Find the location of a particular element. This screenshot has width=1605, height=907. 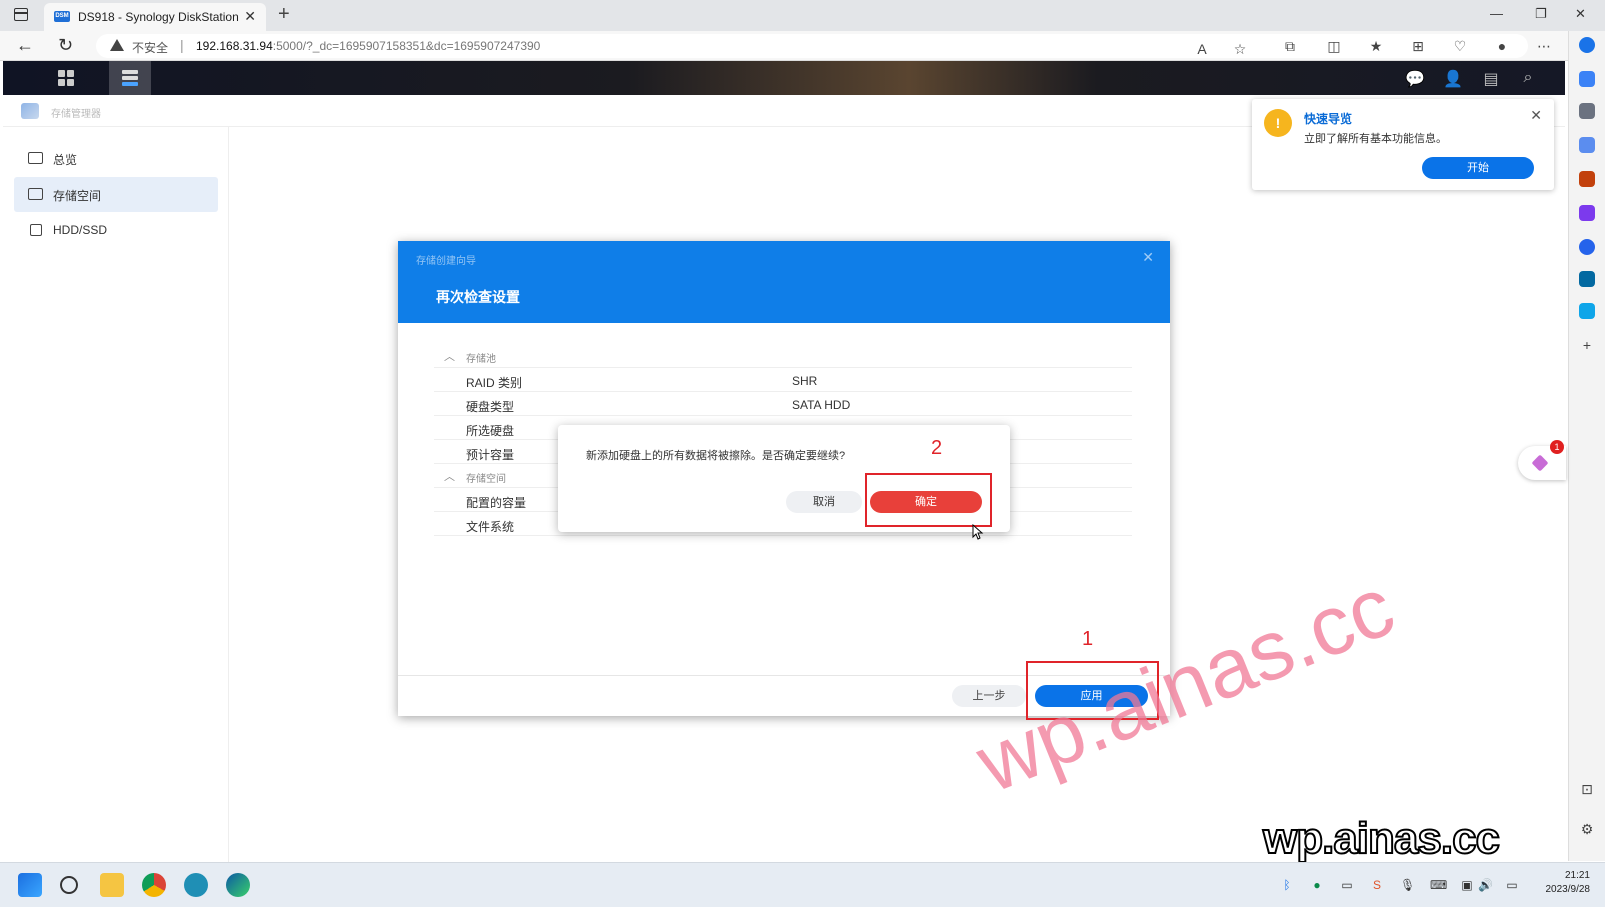

sidebar-item-overview: 总览 is located at coordinates (116, 158).